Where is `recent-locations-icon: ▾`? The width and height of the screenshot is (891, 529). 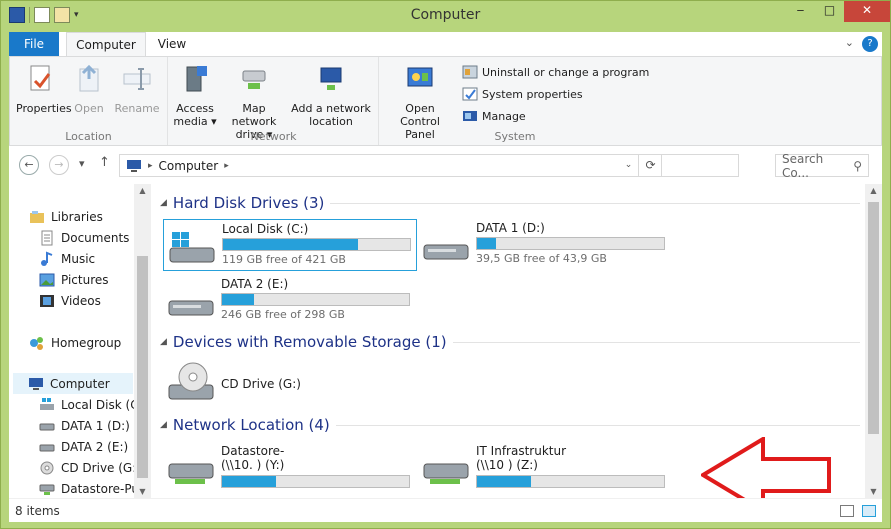 recent-locations-icon: ▾ is located at coordinates (82, 163).